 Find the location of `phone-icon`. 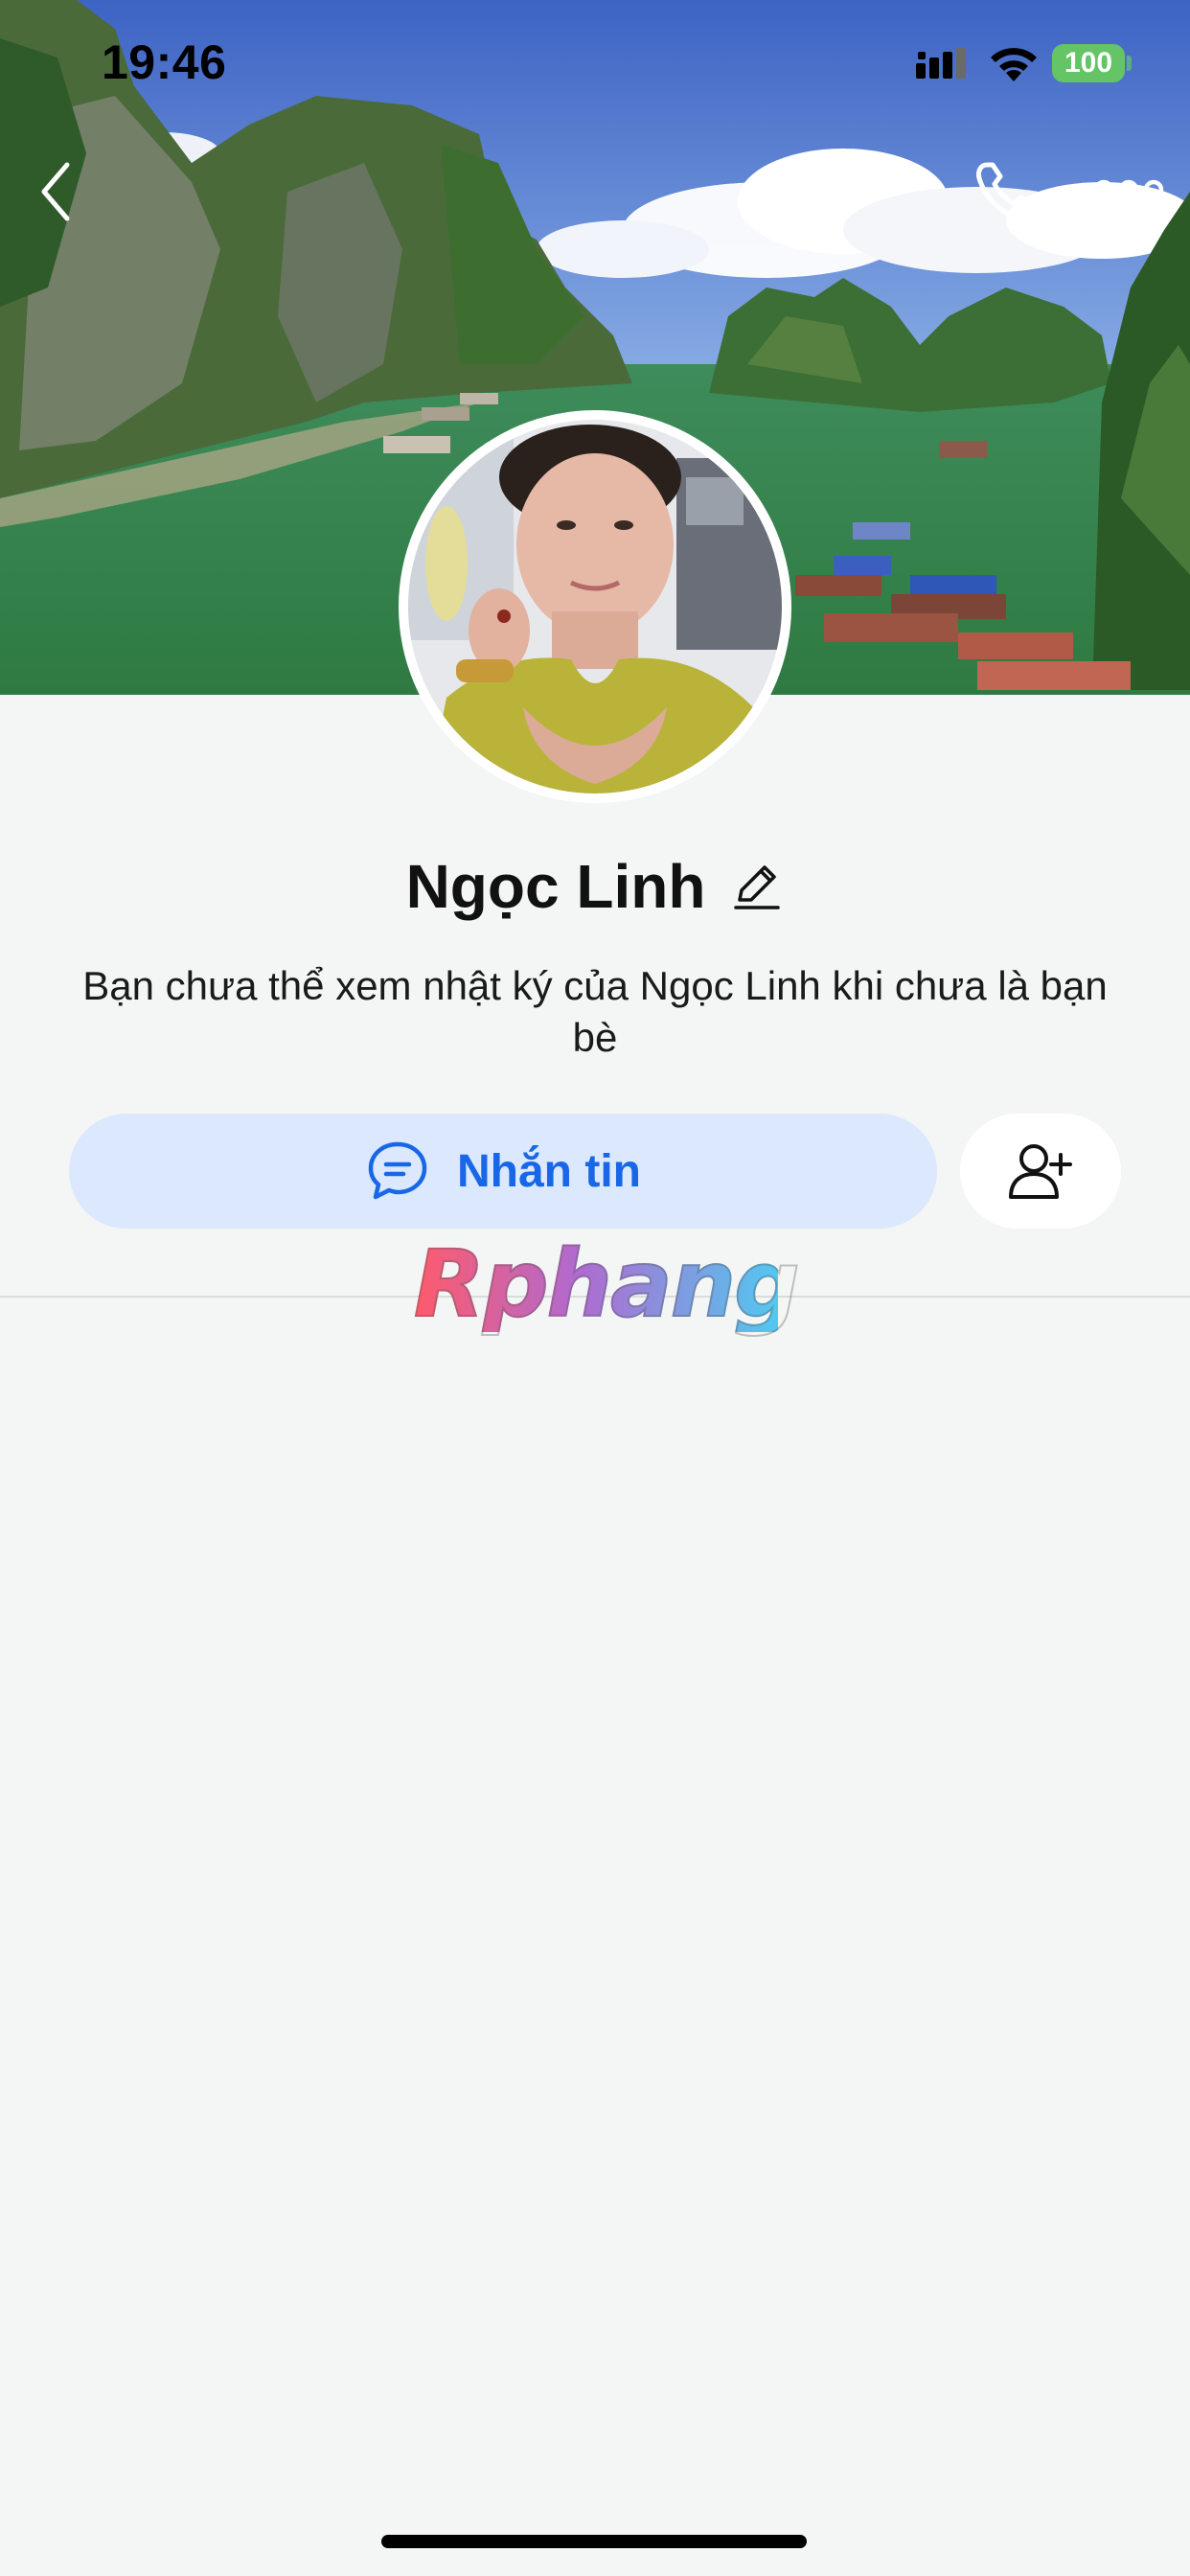

phone-icon is located at coordinates (1006, 191).